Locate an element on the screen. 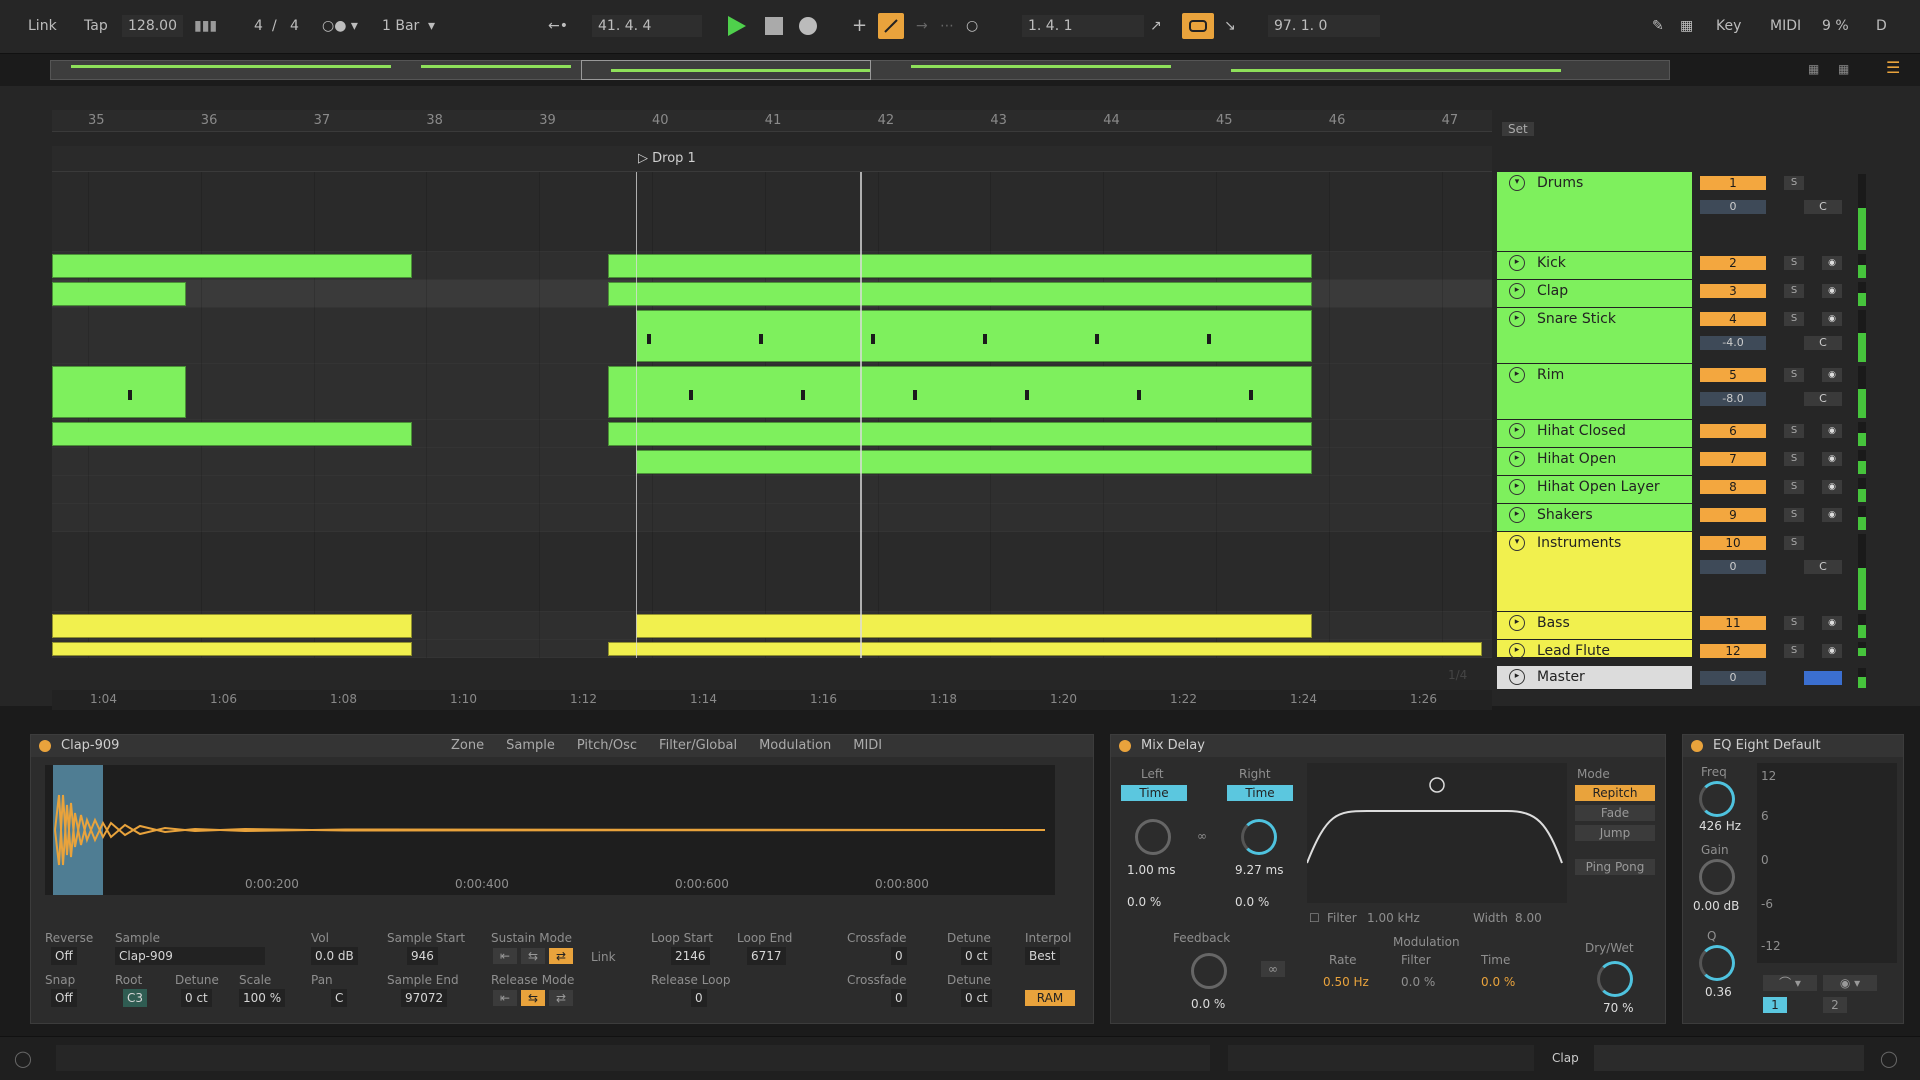 The height and width of the screenshot is (1080, 1920). track-activator-button: 10 is located at coordinates (1733, 543).